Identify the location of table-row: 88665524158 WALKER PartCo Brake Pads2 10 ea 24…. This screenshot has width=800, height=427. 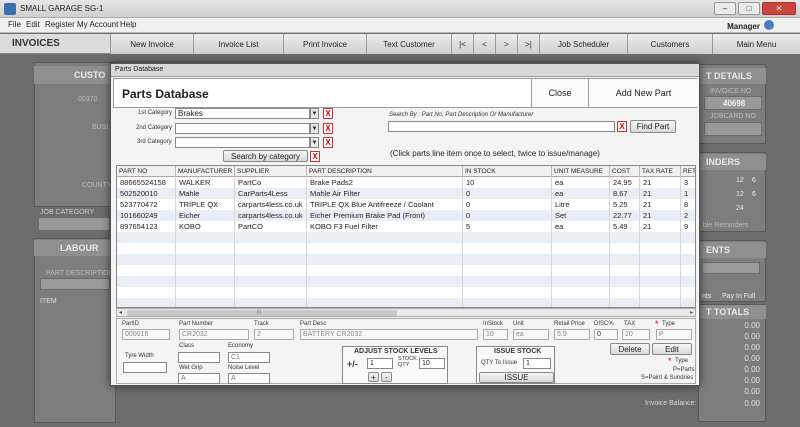
(406, 182).